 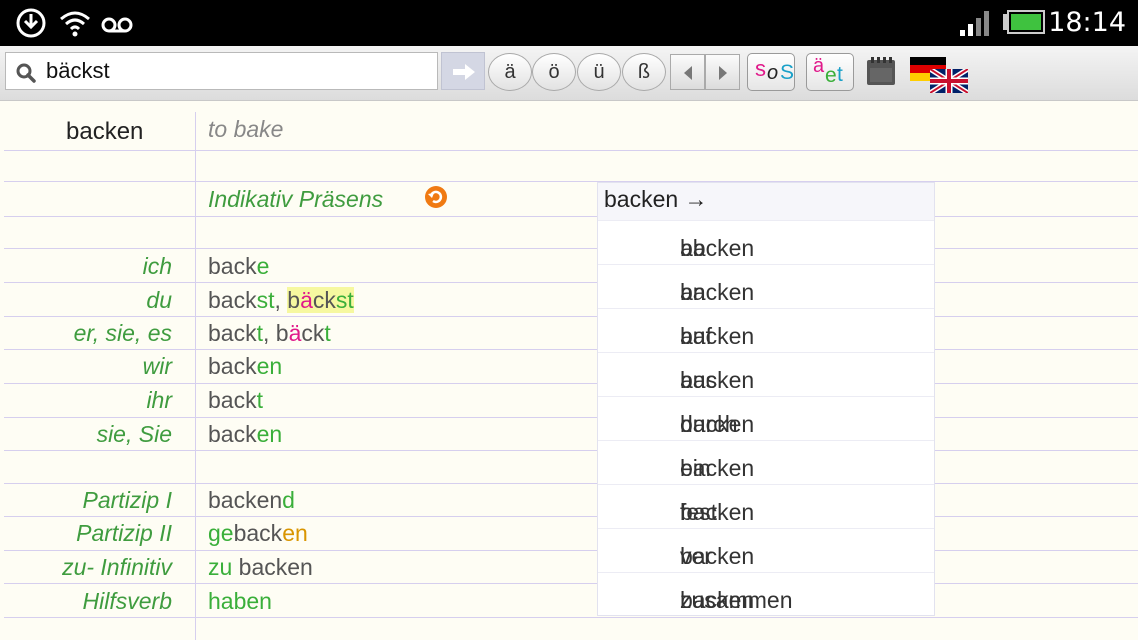 I want to click on sos-s1: s, so click(x=760, y=68).